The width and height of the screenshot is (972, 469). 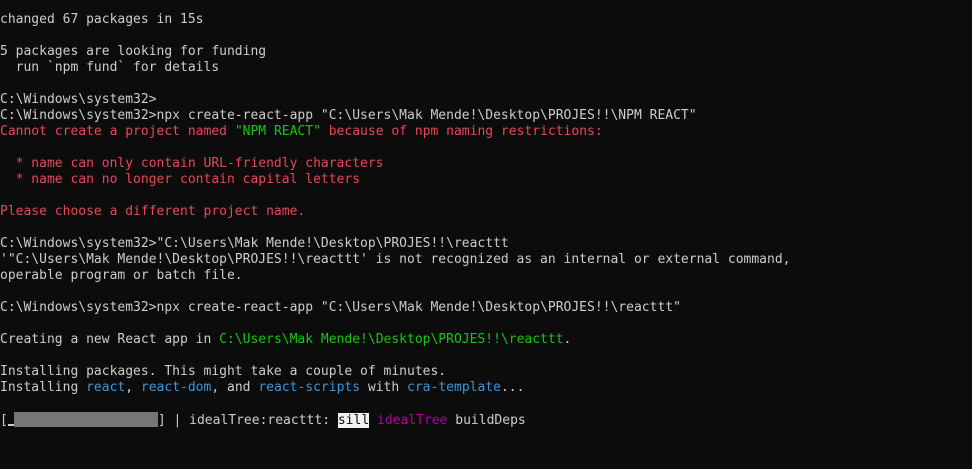 I want to click on package-react: react, so click(x=106, y=387).